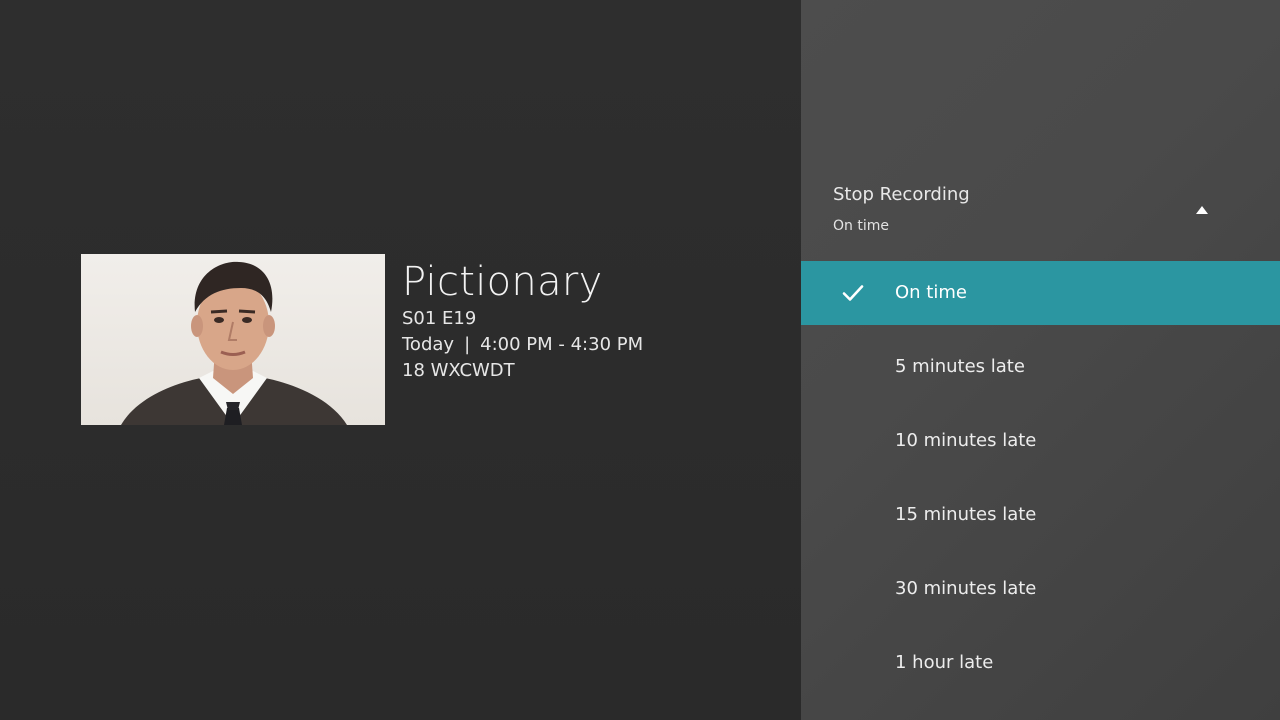 Image resolution: width=1280 pixels, height=720 pixels. I want to click on option-10-minutes-late: 10 minutes late, so click(1040, 441).